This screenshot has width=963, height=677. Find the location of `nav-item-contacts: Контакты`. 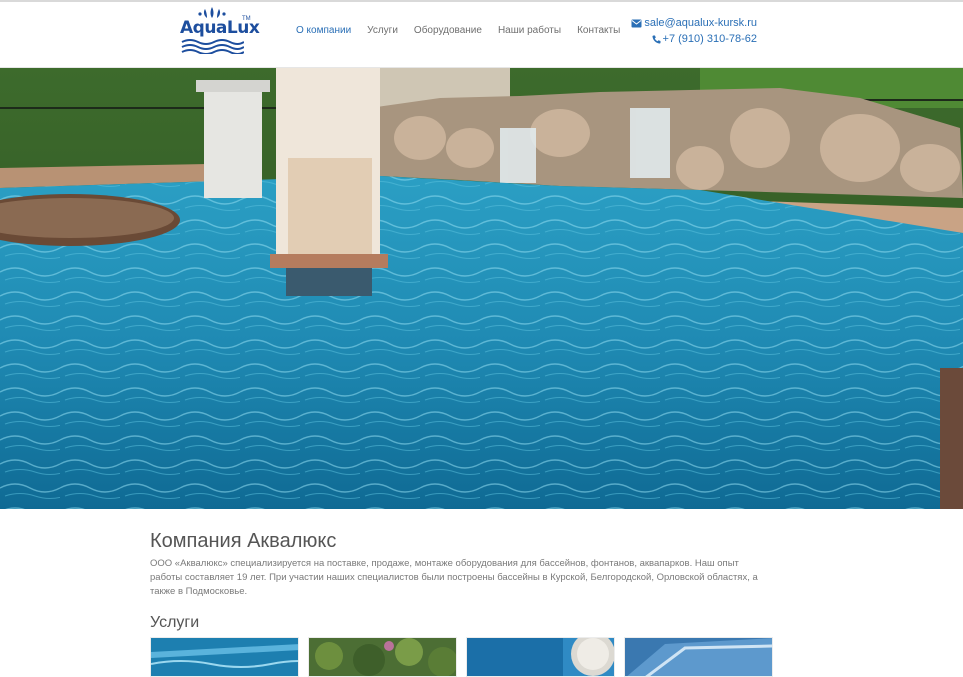

nav-item-contacts: Контакты is located at coordinates (598, 31).